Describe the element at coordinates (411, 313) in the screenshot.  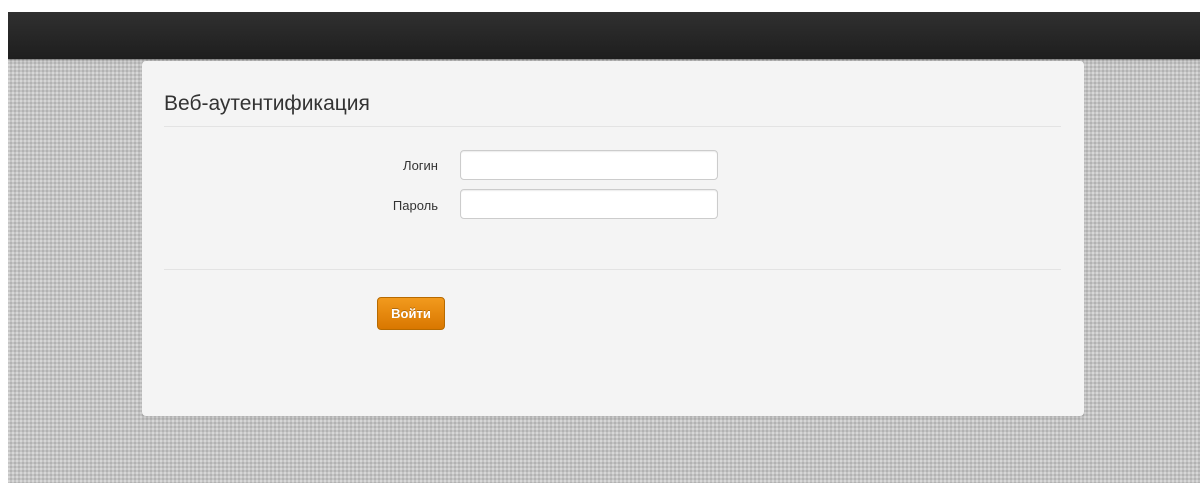
I see `login-button: Войти` at that location.